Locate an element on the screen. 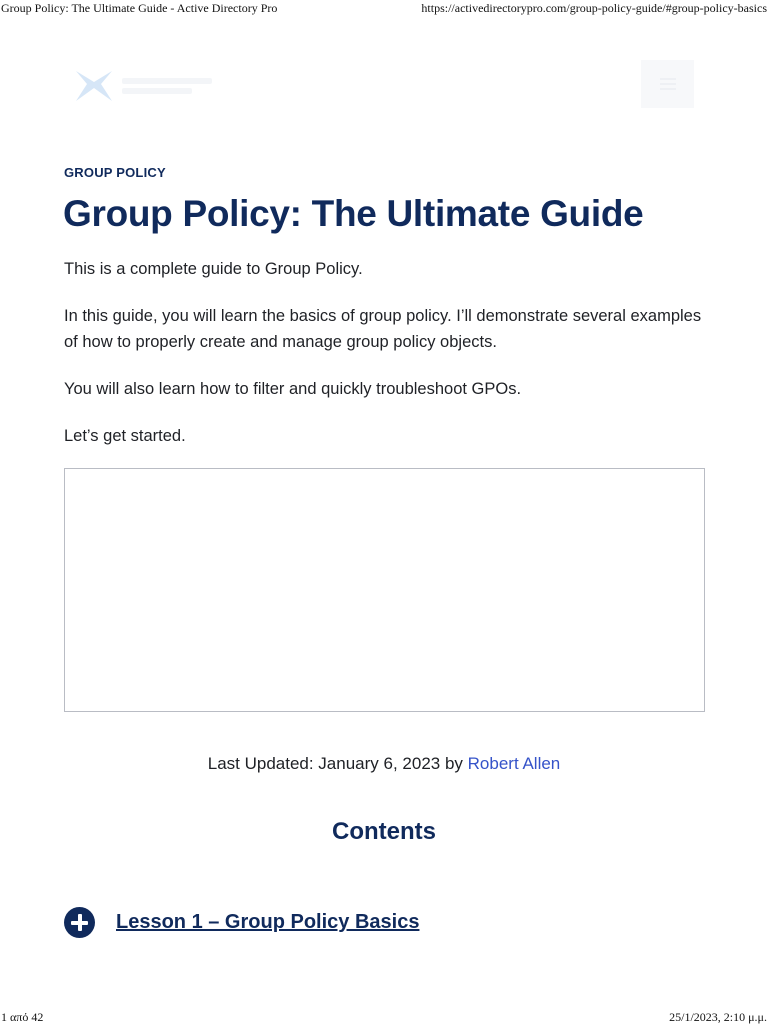  last-updated-text: Last Updated: January 6, 2023 by is located at coordinates (337, 763).